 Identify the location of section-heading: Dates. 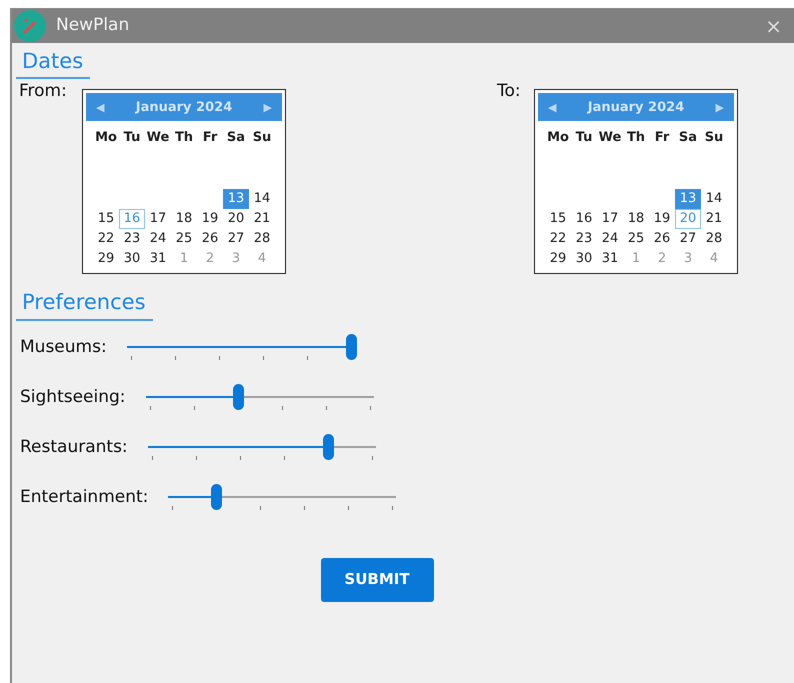
(53, 63).